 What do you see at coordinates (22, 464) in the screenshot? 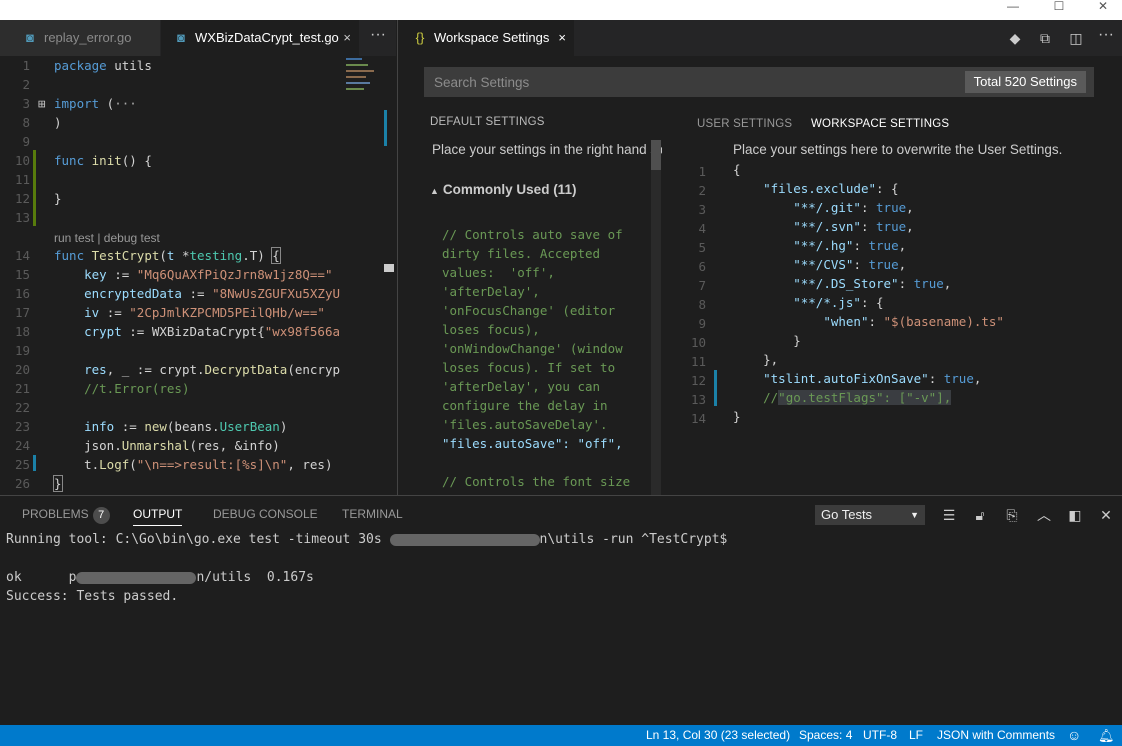
I see `line-number: 25` at bounding box center [22, 464].